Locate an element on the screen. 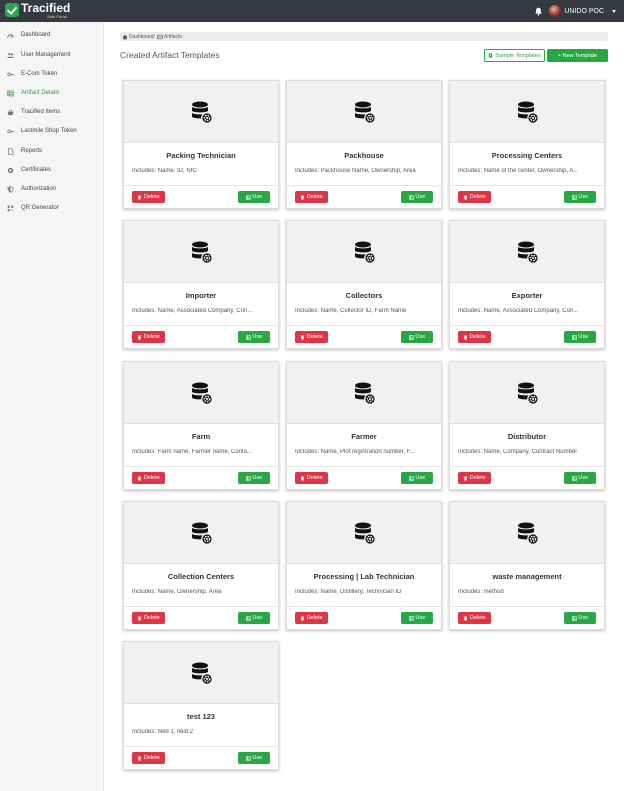 This screenshot has height=791, width=624. users-icon is located at coordinates (10, 55).